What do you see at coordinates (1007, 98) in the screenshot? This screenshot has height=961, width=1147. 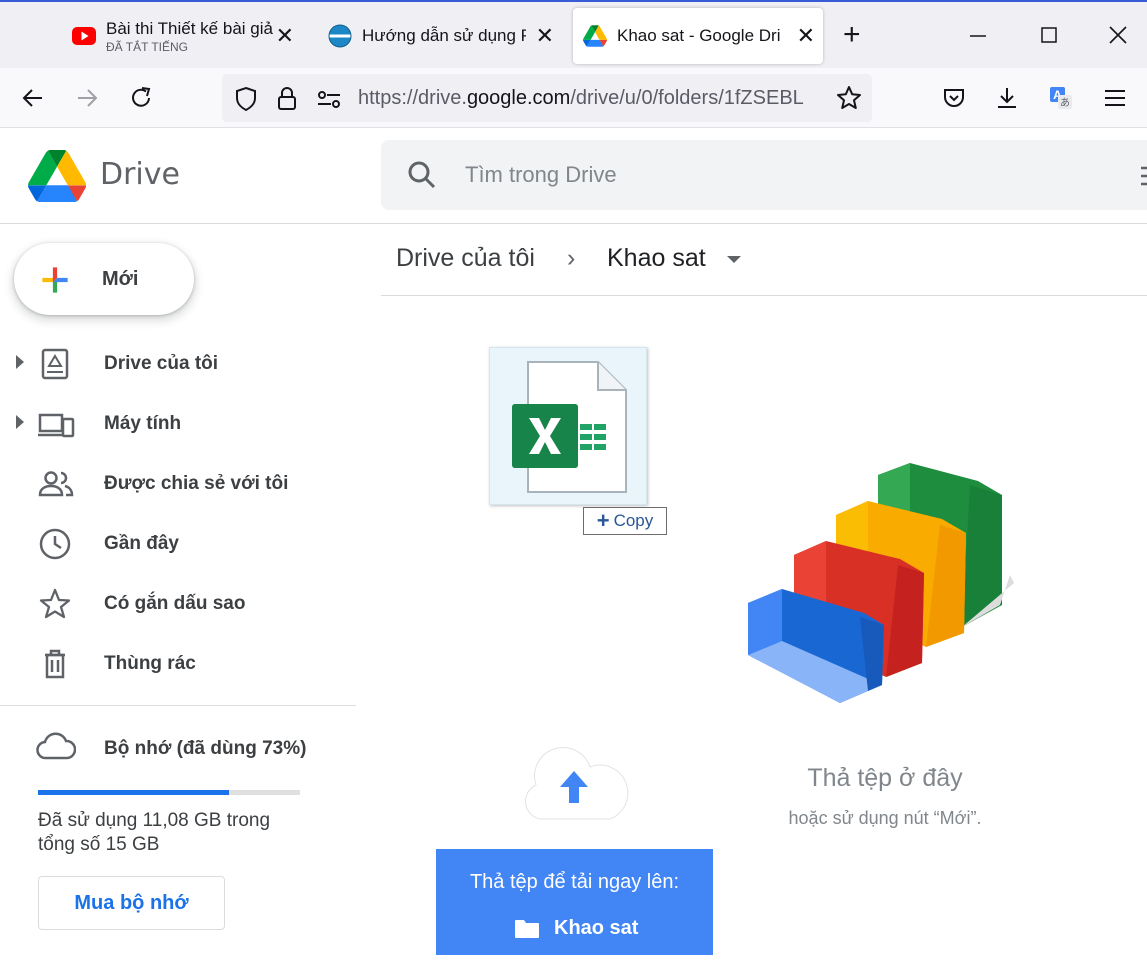 I see `download-icon` at bounding box center [1007, 98].